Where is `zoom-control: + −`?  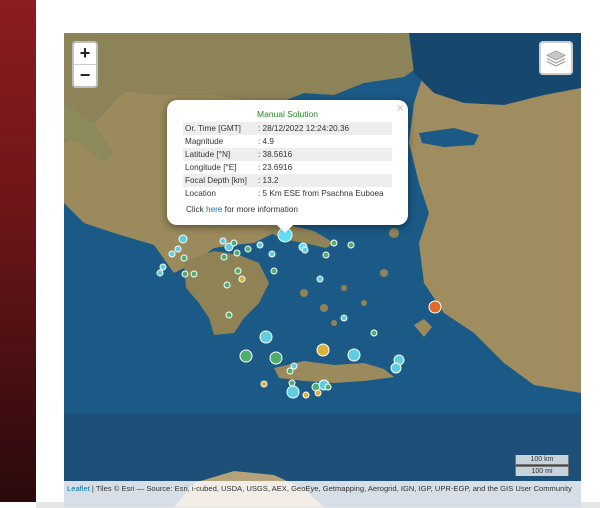 zoom-control: + − is located at coordinates (85, 64).